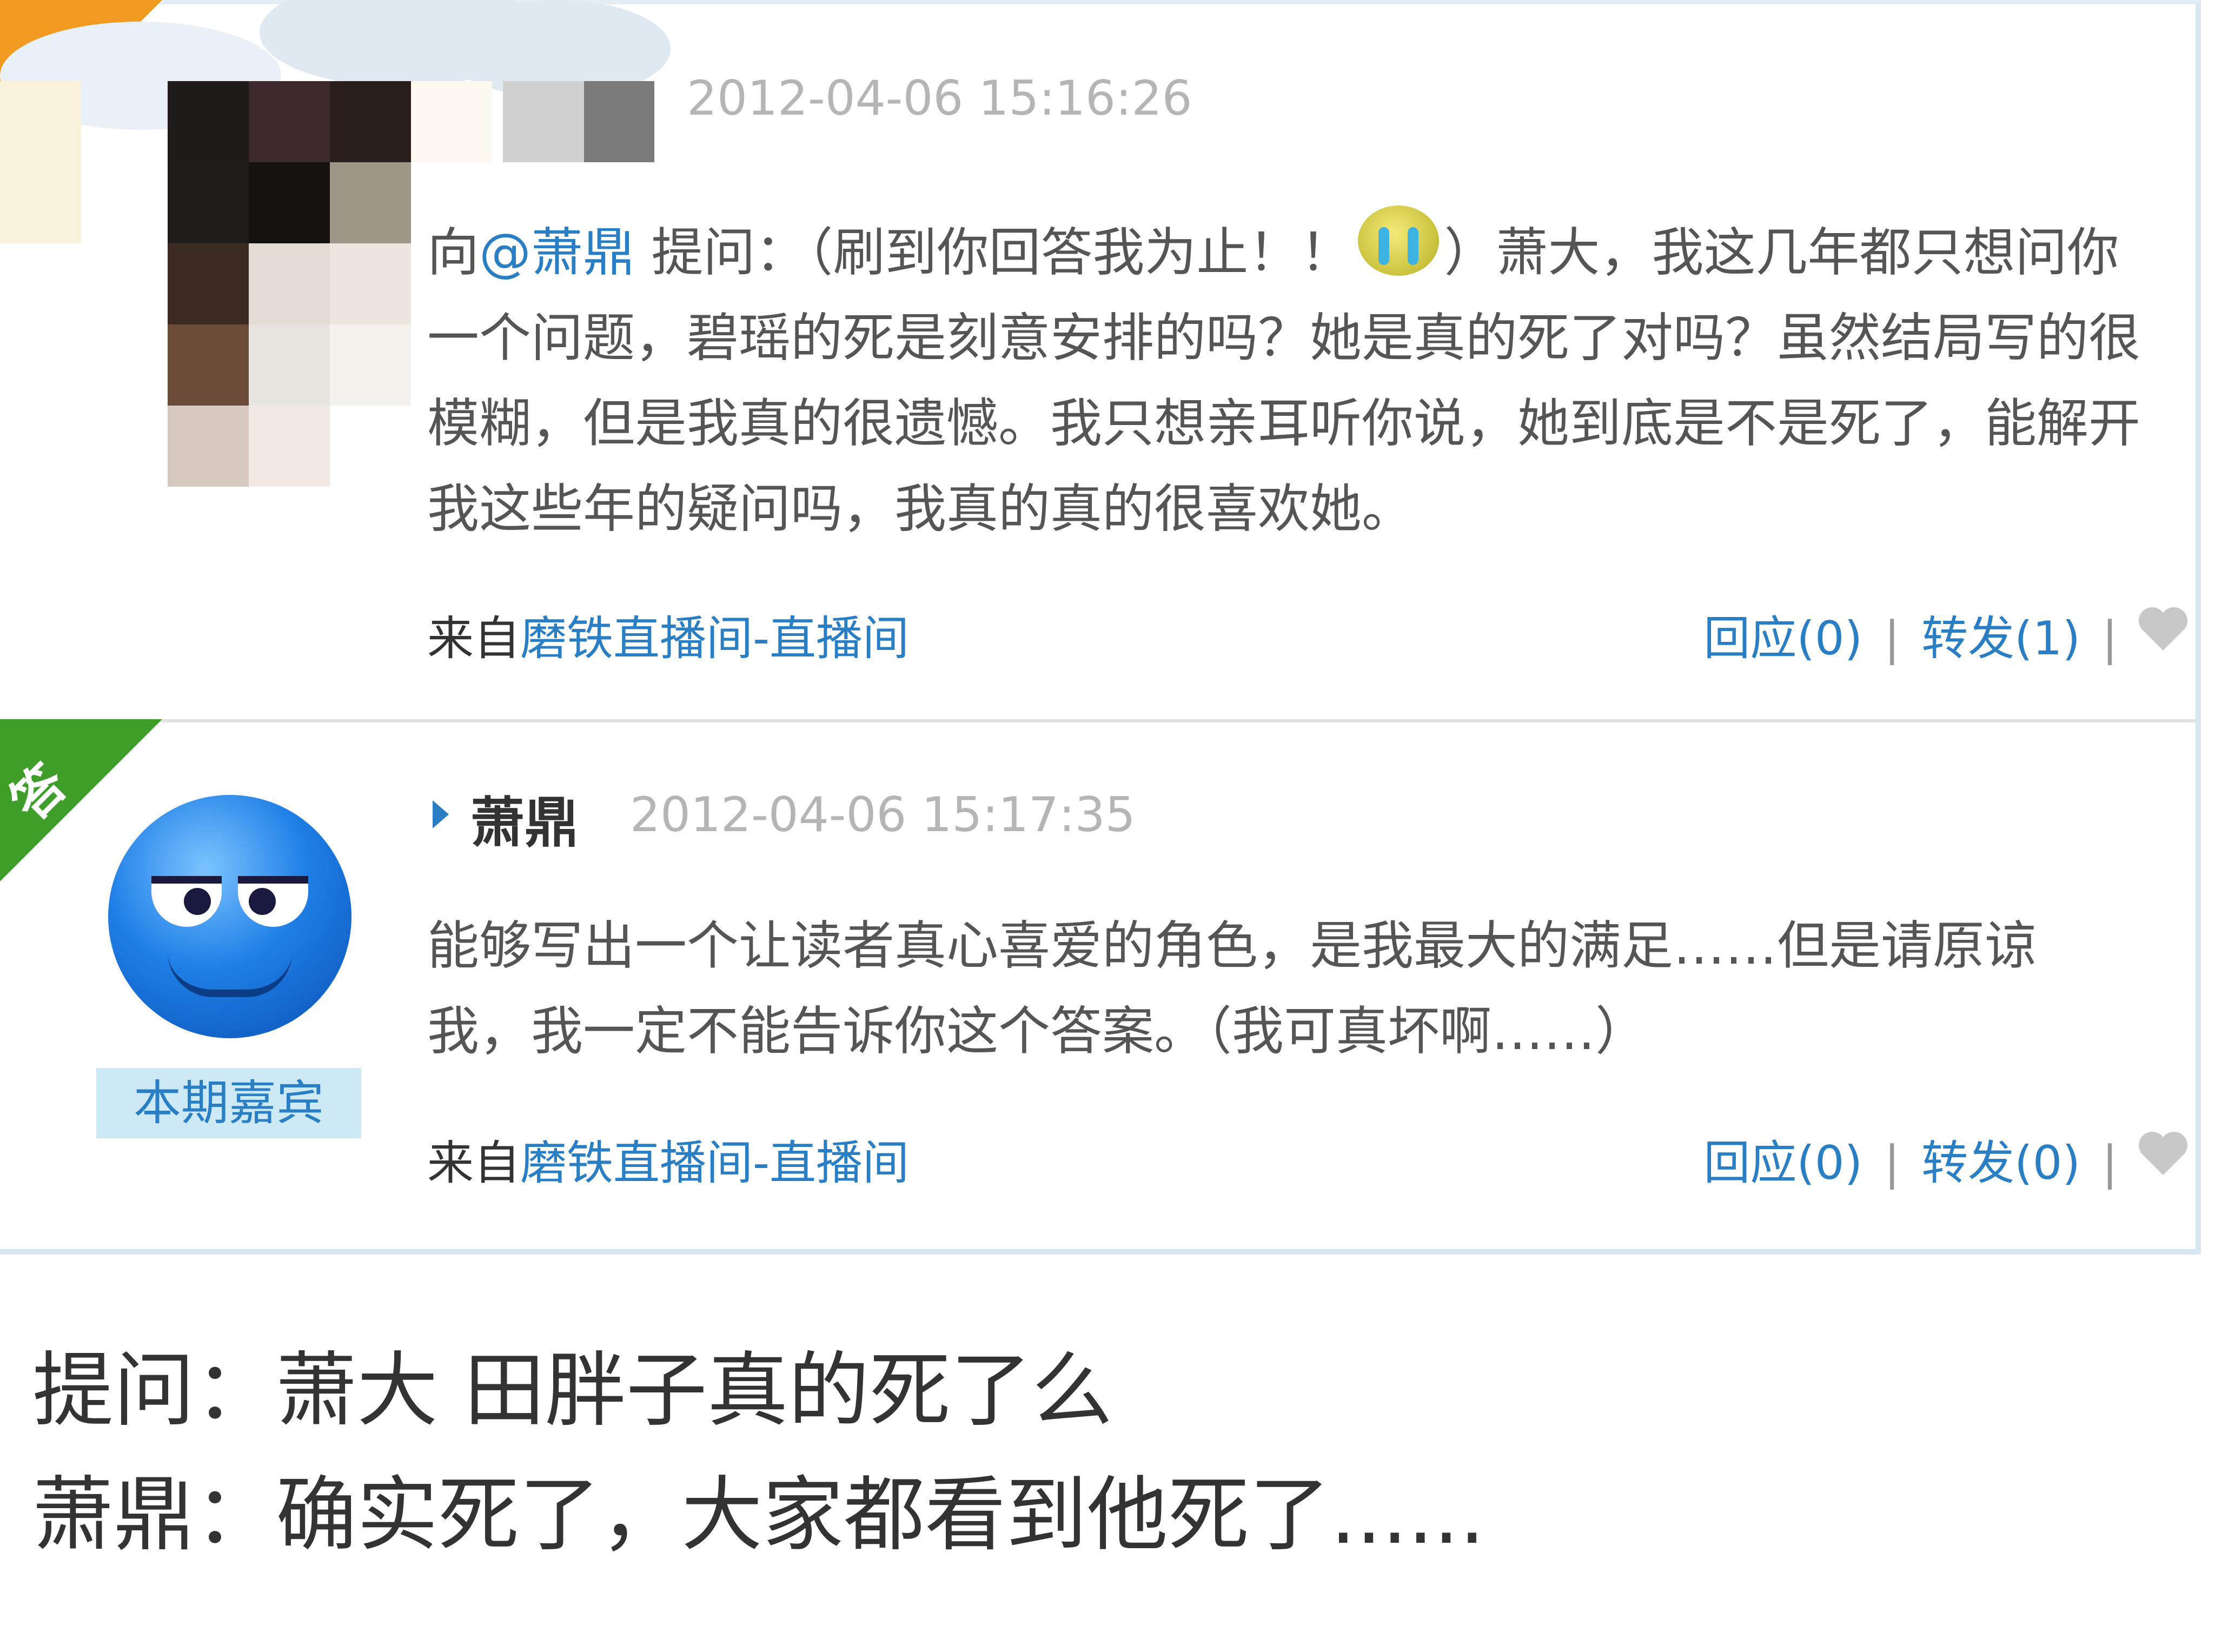 This screenshot has height=1652, width=2215. Describe the element at coordinates (230, 916) in the screenshot. I see `answerer-avatar` at that location.